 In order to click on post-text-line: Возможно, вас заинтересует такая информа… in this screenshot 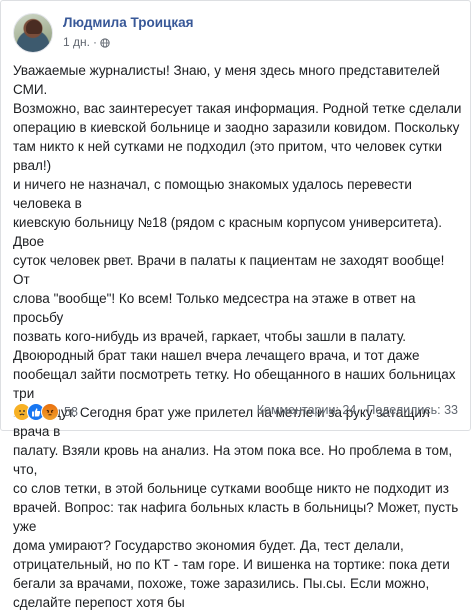, I will do `click(237, 108)`.